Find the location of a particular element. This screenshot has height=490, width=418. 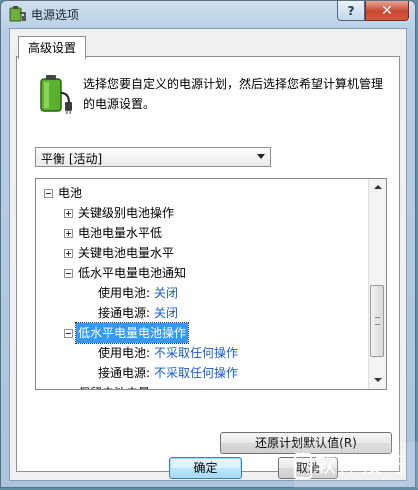

battery-icon is located at coordinates (56, 94).